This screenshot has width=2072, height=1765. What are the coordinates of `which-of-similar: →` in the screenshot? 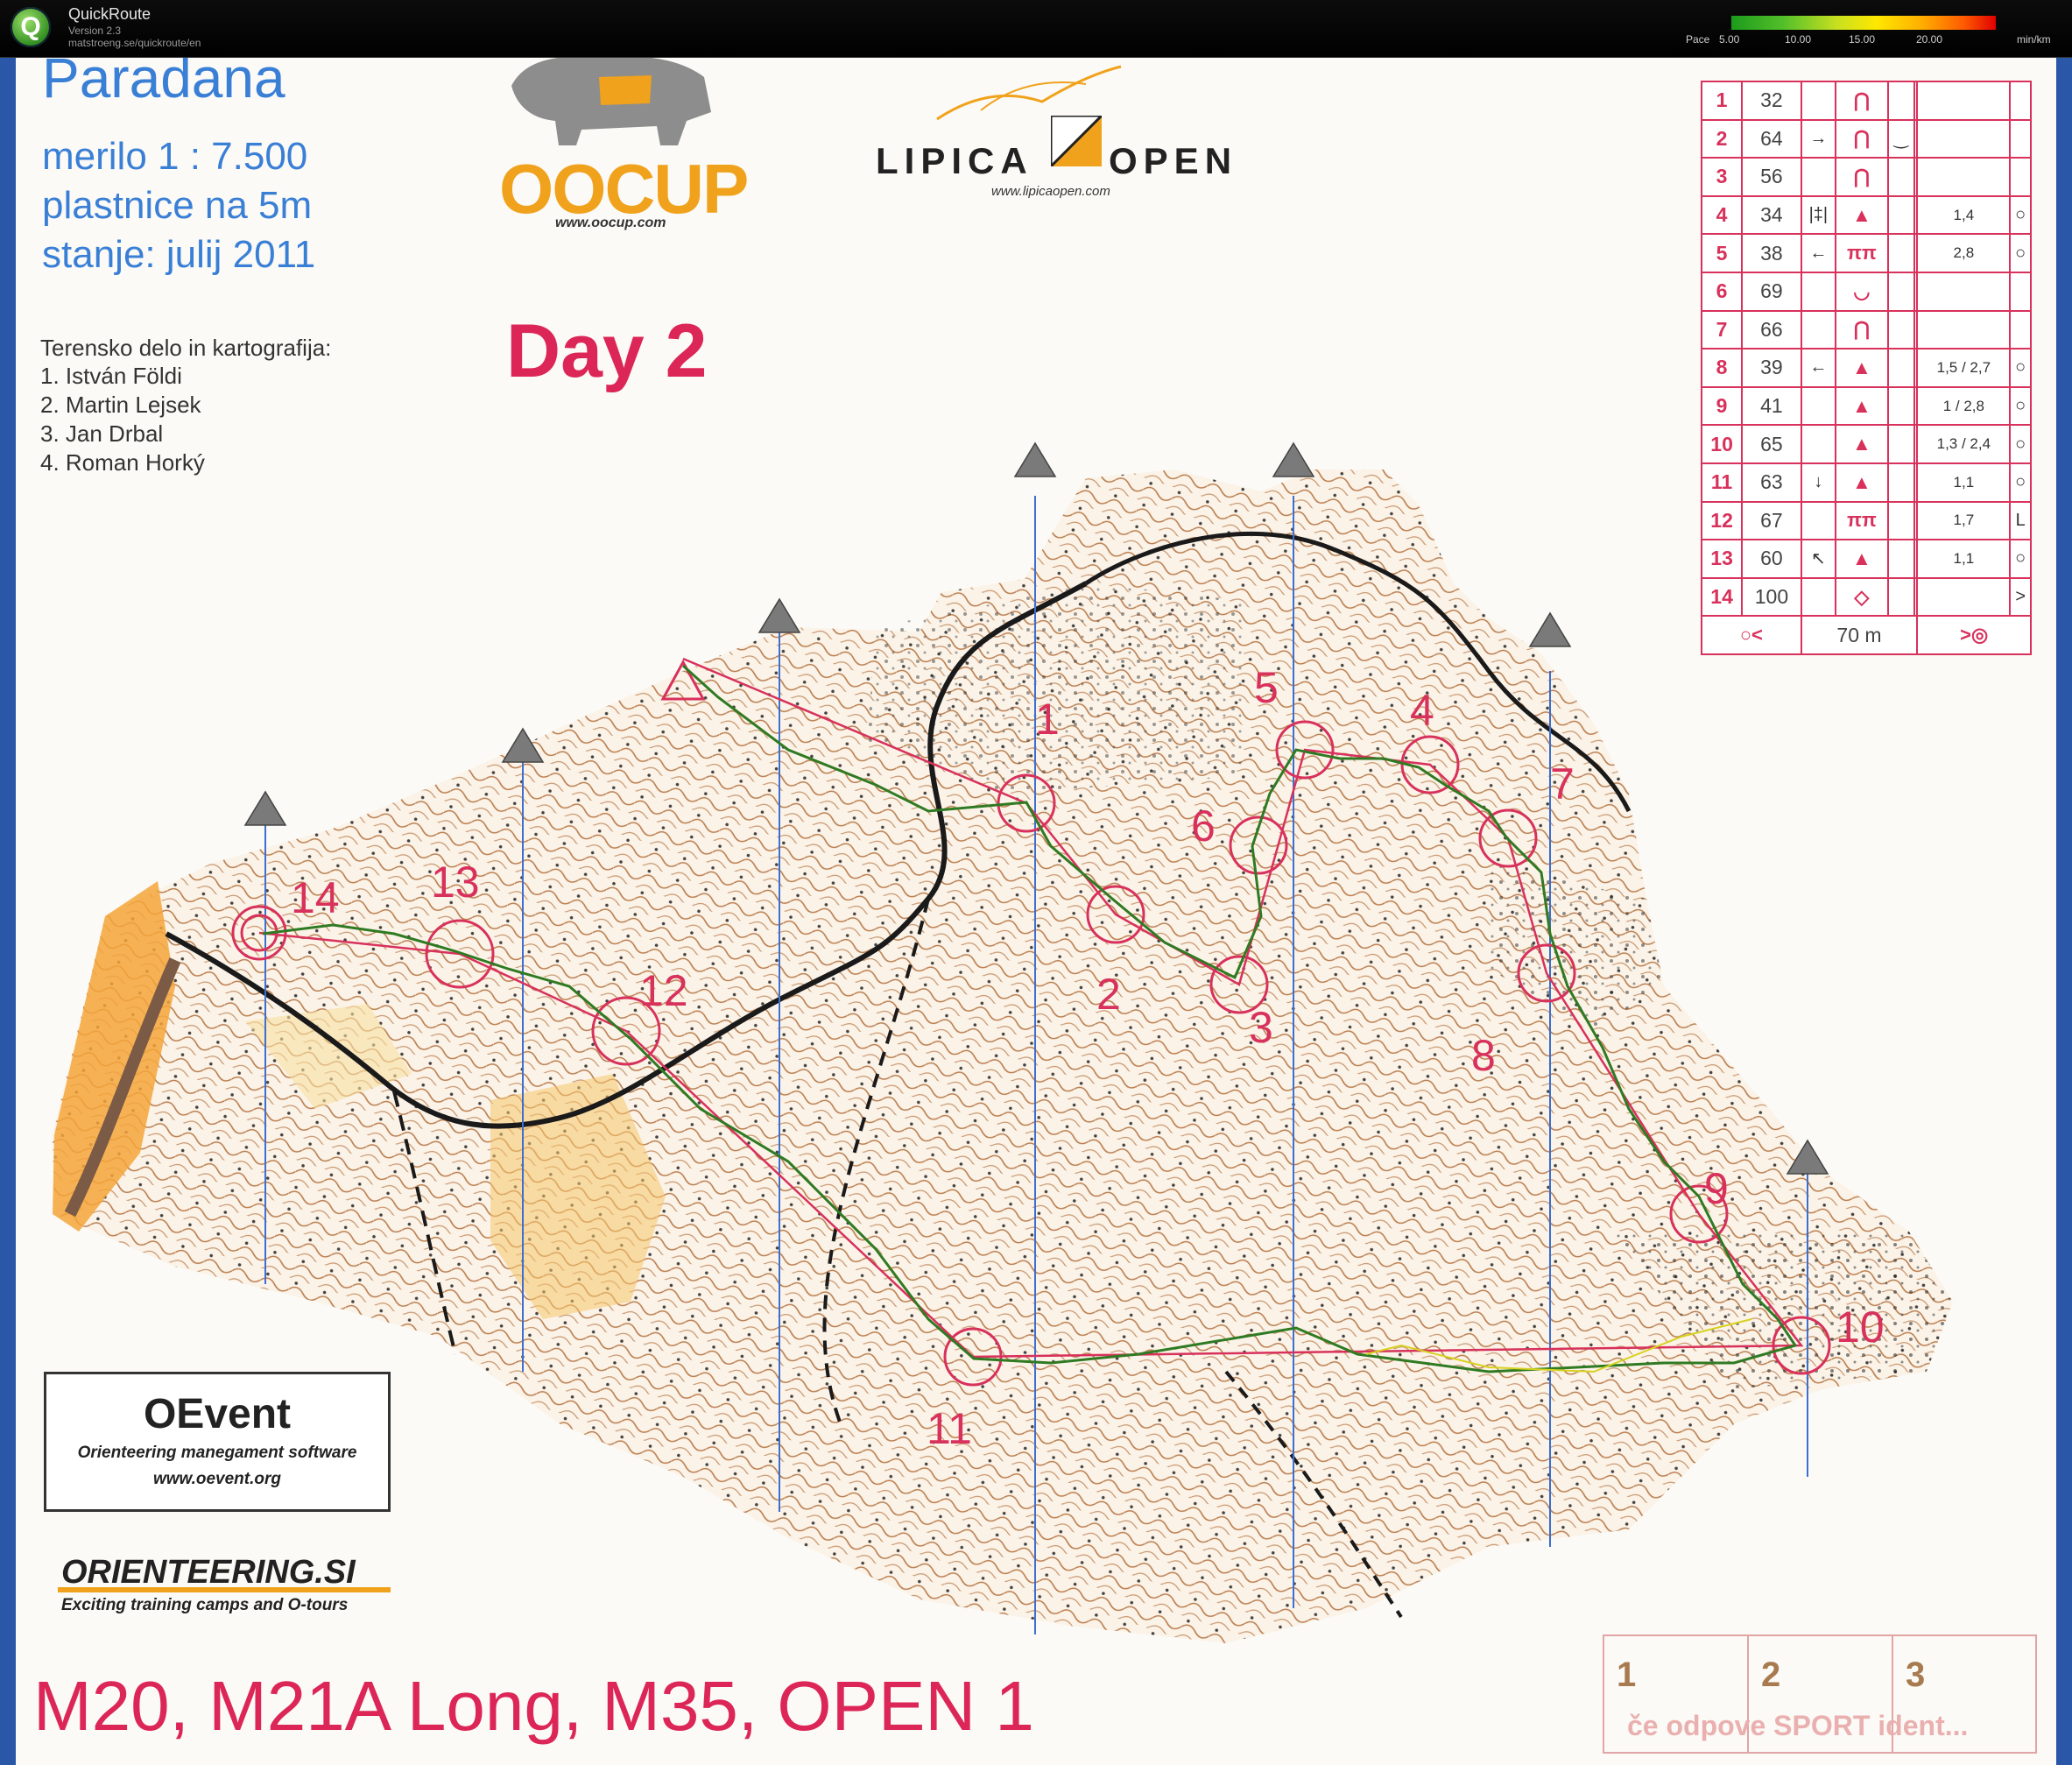 It's located at (1818, 138).